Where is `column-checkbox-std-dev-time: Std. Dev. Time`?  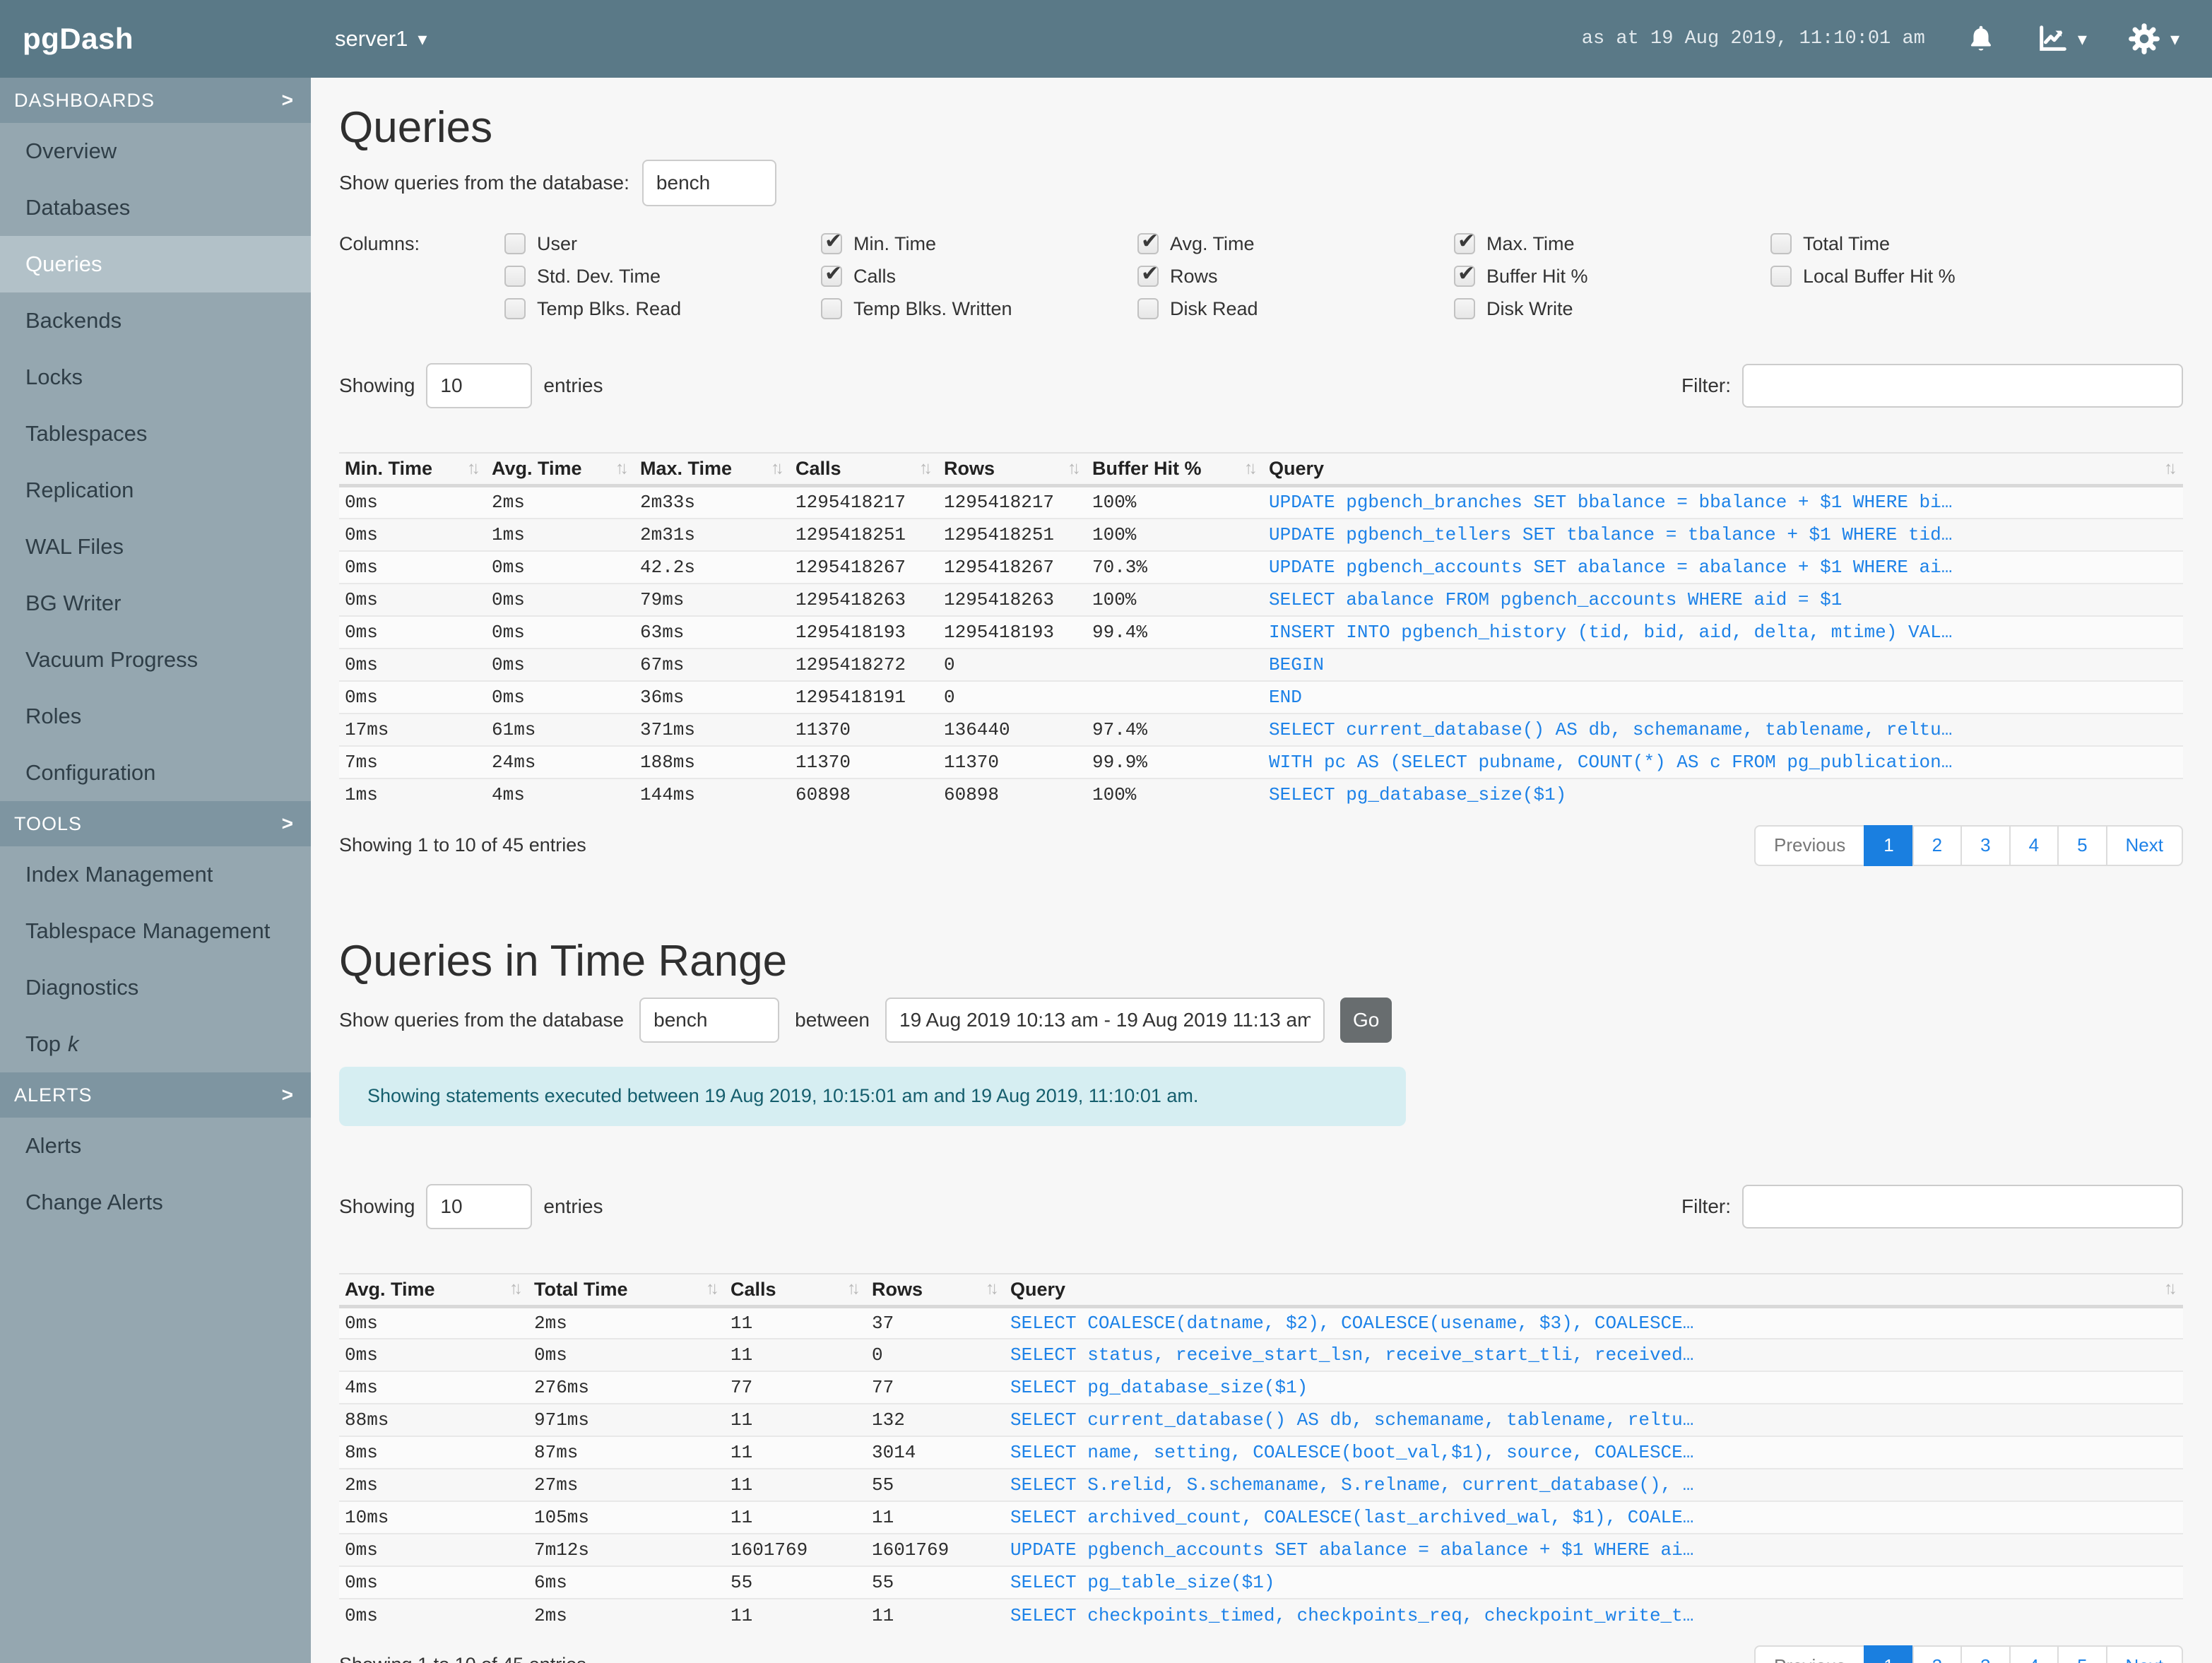 column-checkbox-std-dev-time: Std. Dev. Time is located at coordinates (662, 276).